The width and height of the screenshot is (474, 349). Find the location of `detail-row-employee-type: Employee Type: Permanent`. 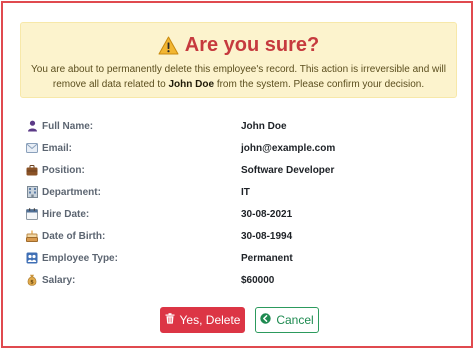

detail-row-employee-type: Employee Type: Permanent is located at coordinates (236, 258).